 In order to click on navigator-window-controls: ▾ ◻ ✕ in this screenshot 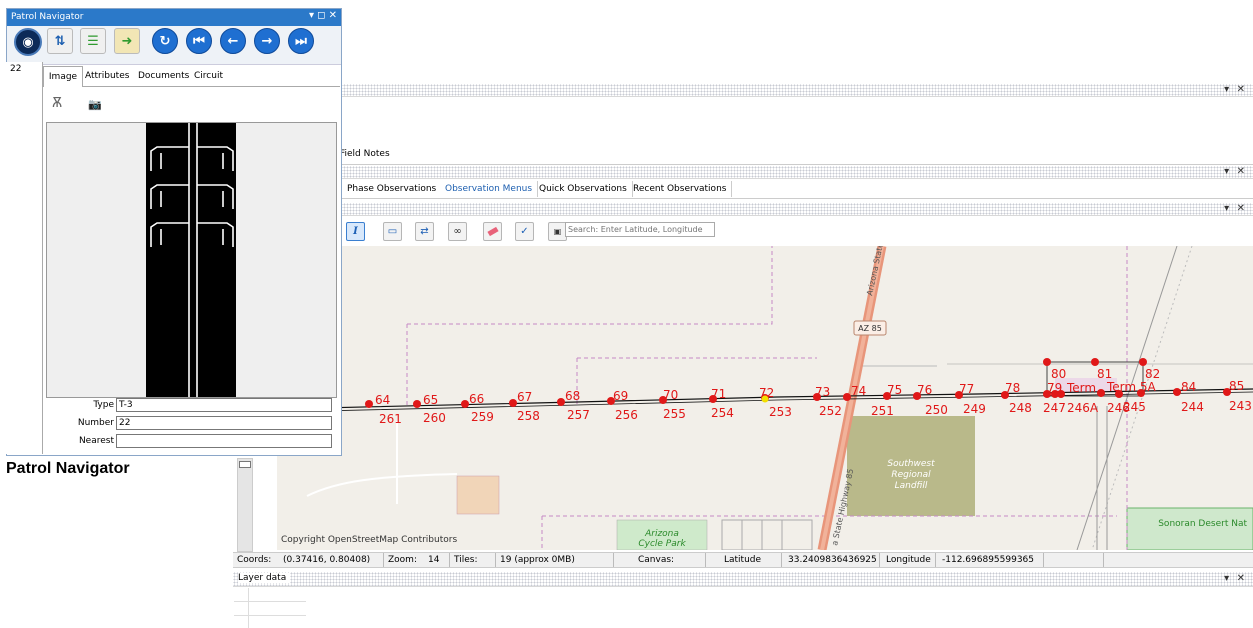, I will do `click(323, 15)`.